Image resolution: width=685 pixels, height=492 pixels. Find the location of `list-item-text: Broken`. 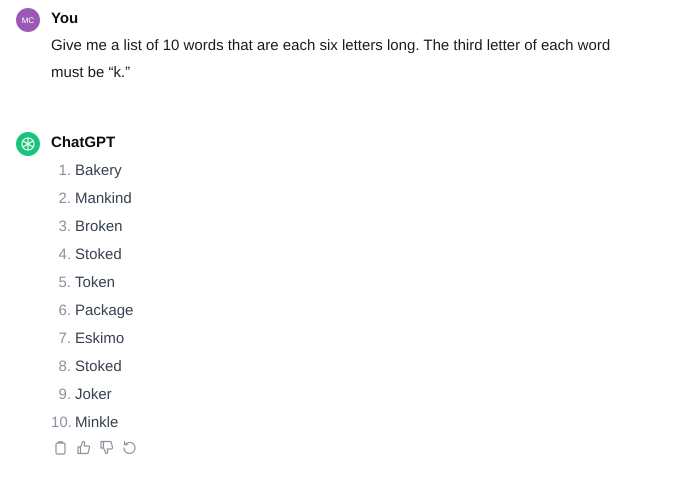

list-item-text: Broken is located at coordinates (99, 226).